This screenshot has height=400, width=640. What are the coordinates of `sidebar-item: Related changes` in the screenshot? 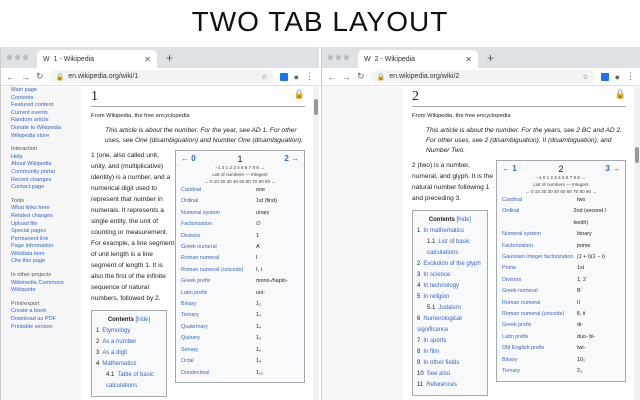 It's located at (46, 217).